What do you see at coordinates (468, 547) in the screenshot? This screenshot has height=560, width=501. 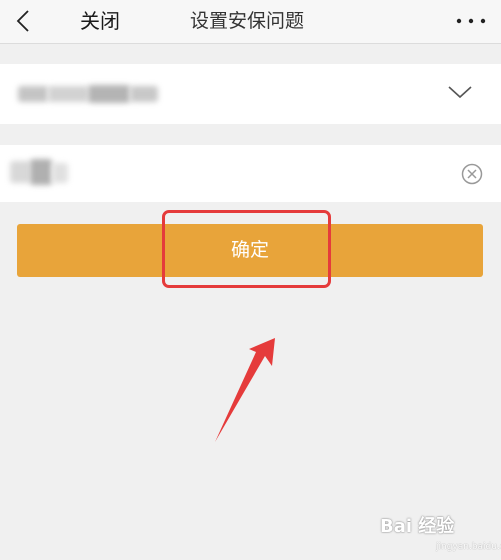 I see `watermark-subtext: jingyan.baidu.com` at bounding box center [468, 547].